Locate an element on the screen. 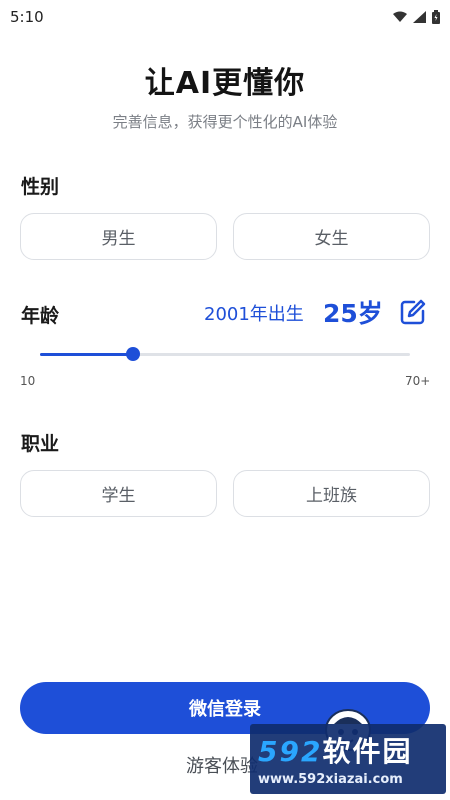 The height and width of the screenshot is (800, 450). gender-female-button: 女生 is located at coordinates (331, 236).